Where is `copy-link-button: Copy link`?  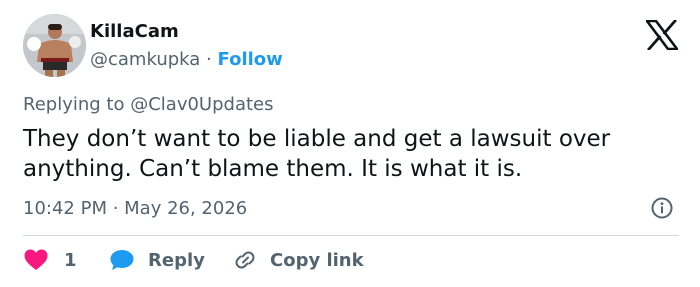 copy-link-button: Copy link is located at coordinates (298, 260).